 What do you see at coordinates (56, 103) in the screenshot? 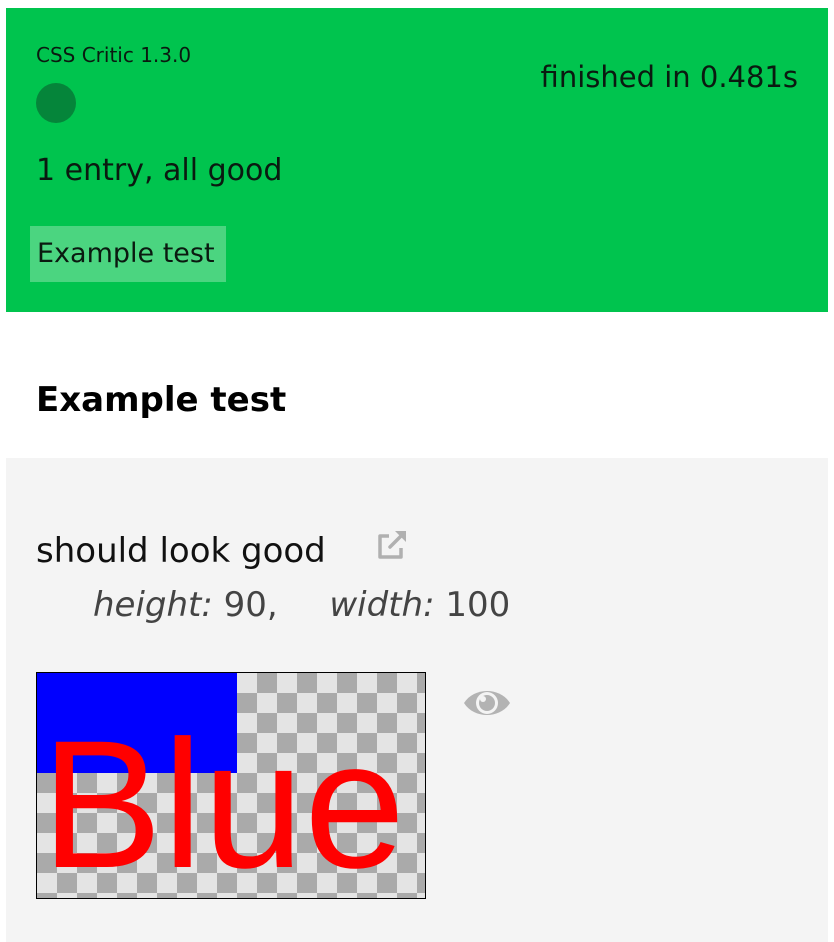
I see `status-indicator` at bounding box center [56, 103].